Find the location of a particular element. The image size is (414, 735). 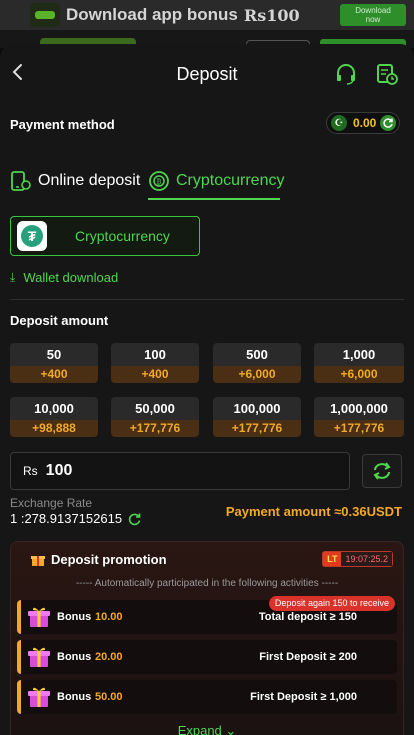

bonus-value: 20.00 is located at coordinates (109, 657).